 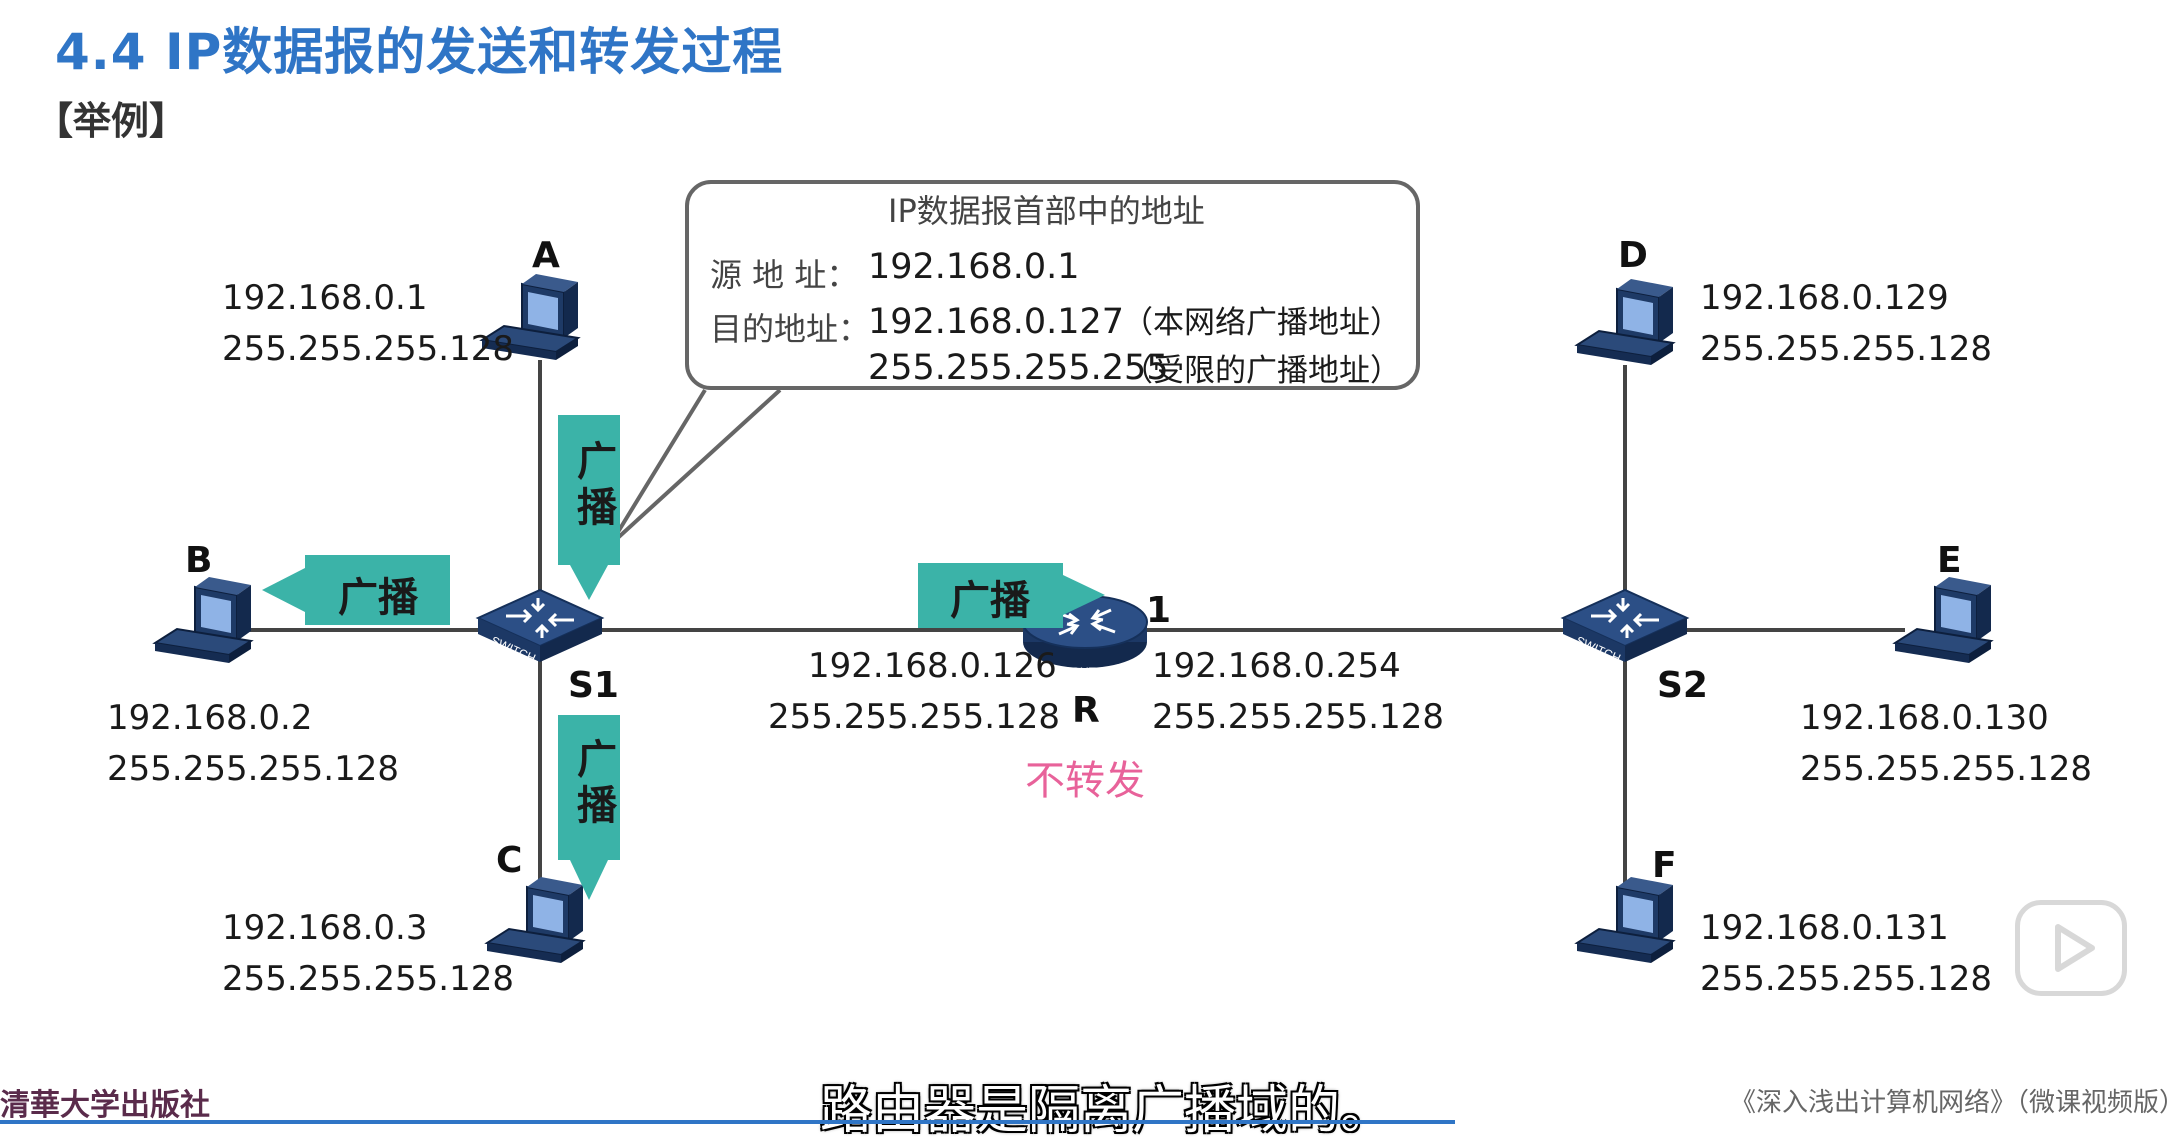 I want to click on switch-s1-label: S1, so click(x=593, y=685).